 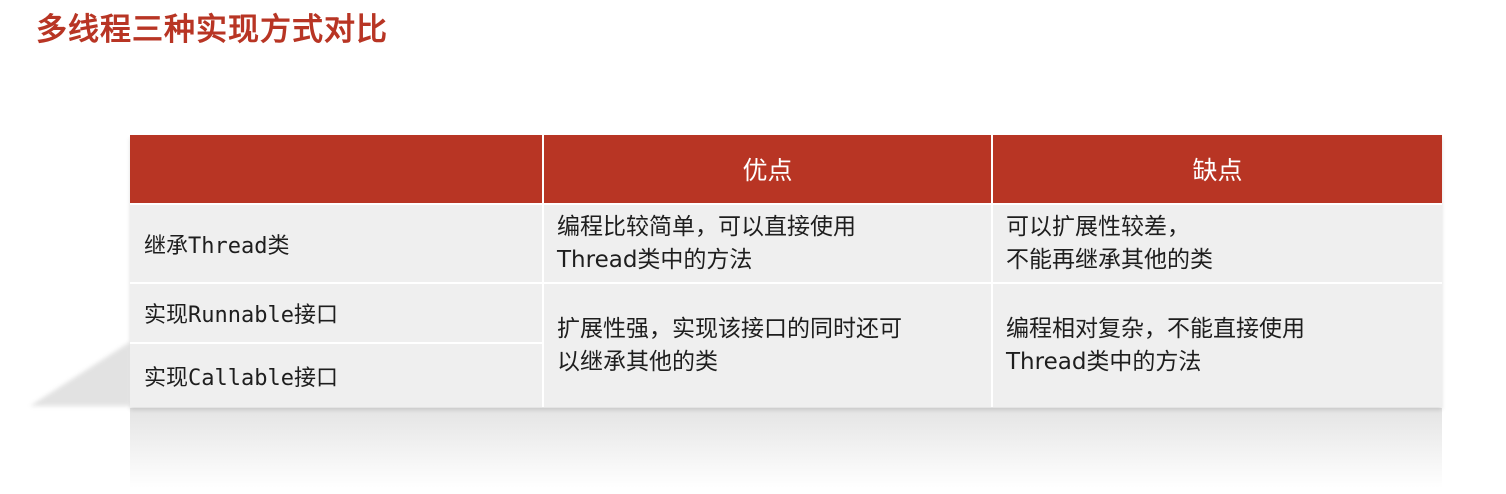 I want to click on cell-interface-cons: 编程相对复杂，不能直接使用 Thread类中的方法, so click(x=1217, y=345).